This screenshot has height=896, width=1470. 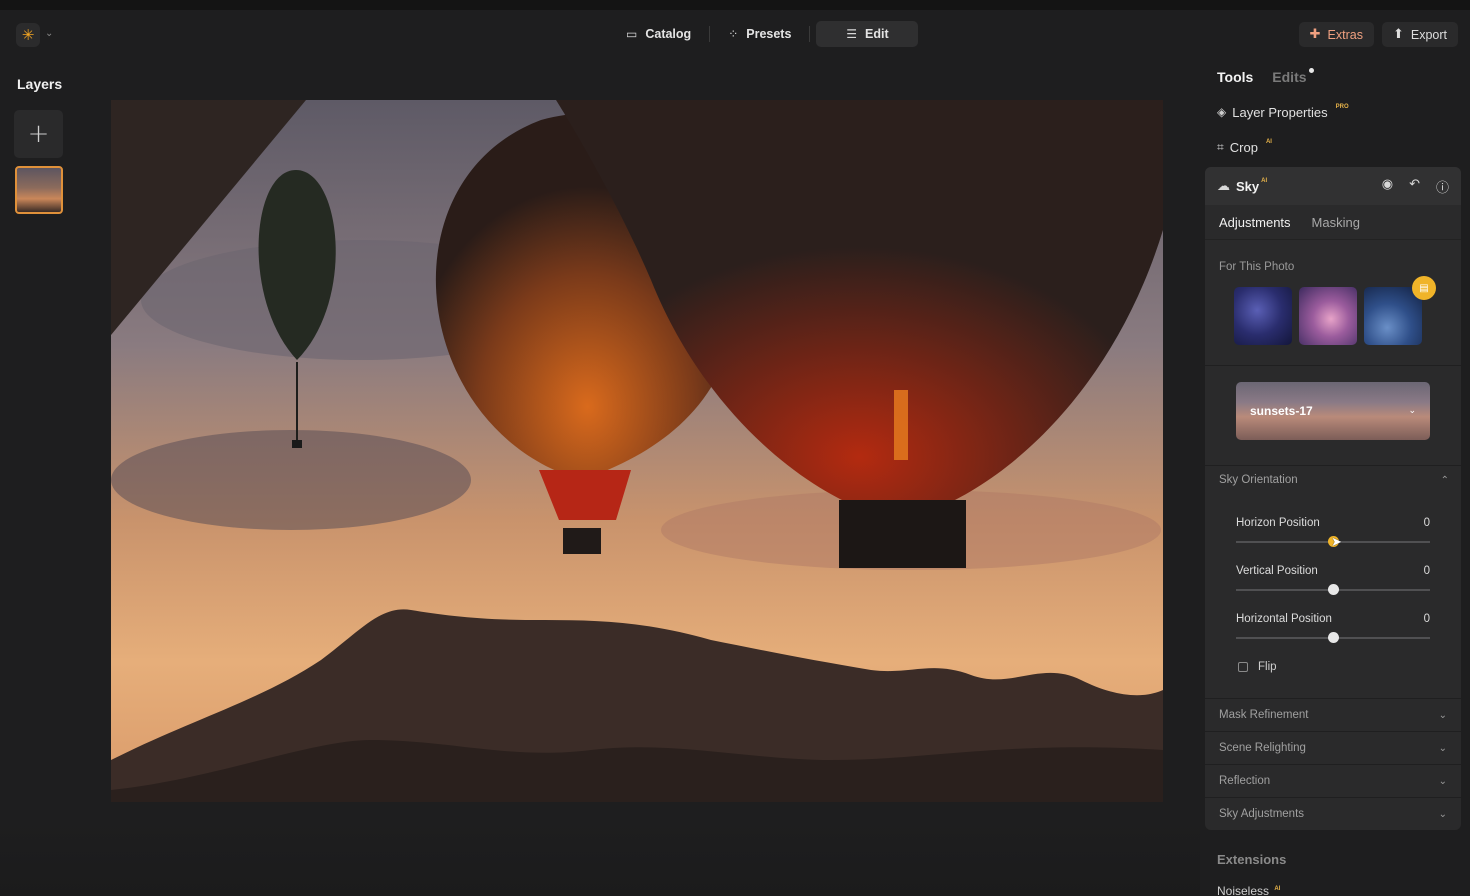 I want to click on sky-adjustments-section: Sky Adjustments ⌄, so click(x=1333, y=813).